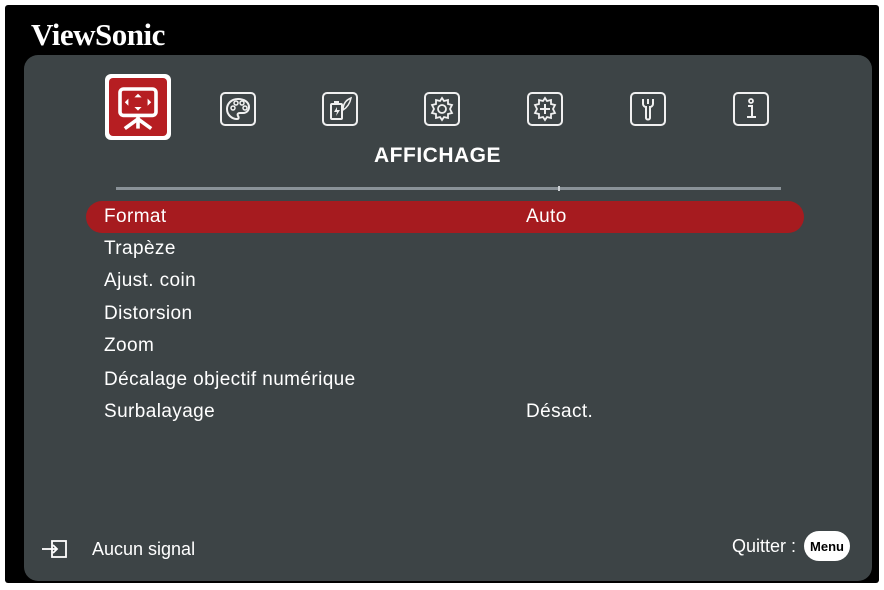  I want to click on tab-picture, so click(238, 109).